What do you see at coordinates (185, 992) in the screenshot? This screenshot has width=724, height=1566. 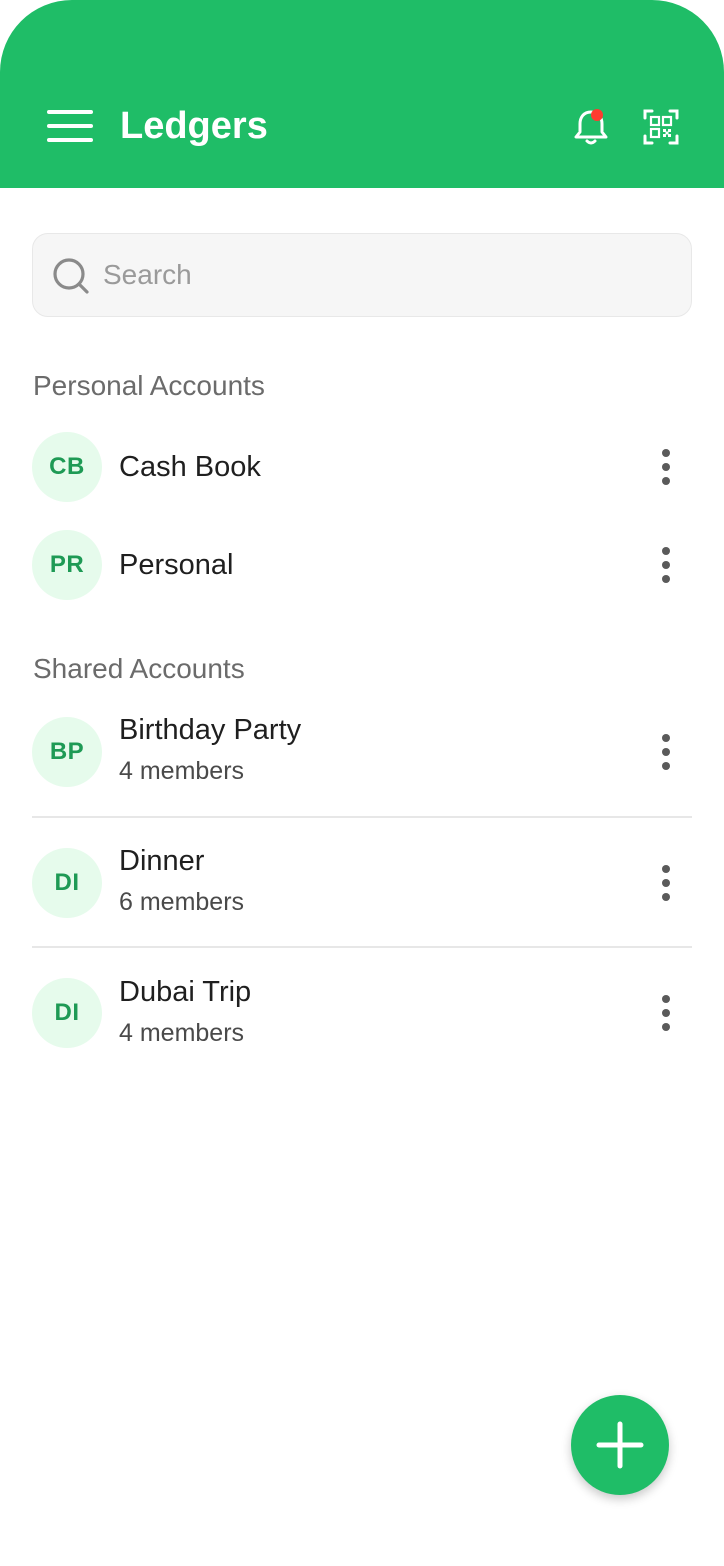 I see `account-name: Dubai Trip` at bounding box center [185, 992].